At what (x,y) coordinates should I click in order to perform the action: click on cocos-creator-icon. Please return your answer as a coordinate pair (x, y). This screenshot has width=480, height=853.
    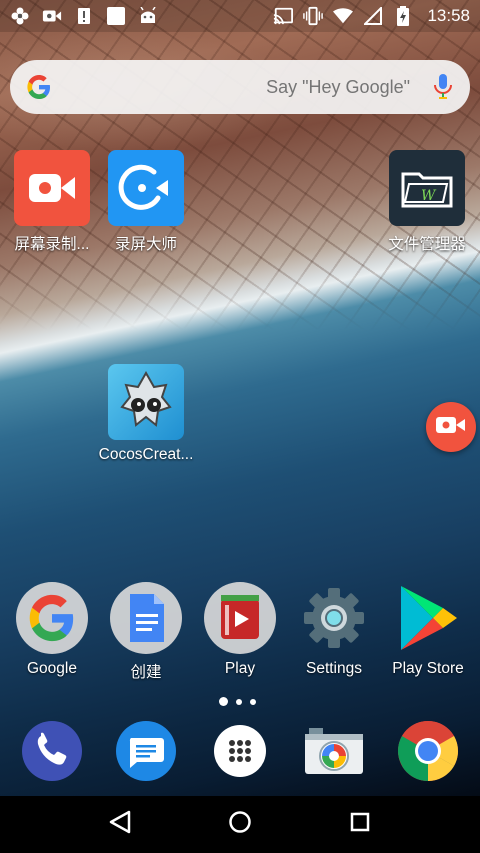
    Looking at the image, I should click on (146, 402).